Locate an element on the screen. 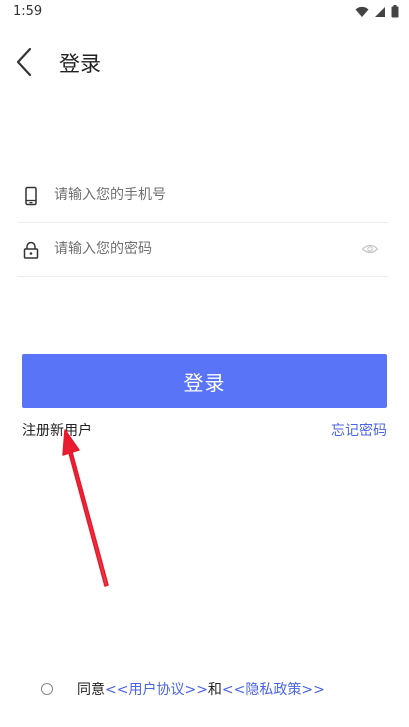  phone-input is located at coordinates (204, 195).